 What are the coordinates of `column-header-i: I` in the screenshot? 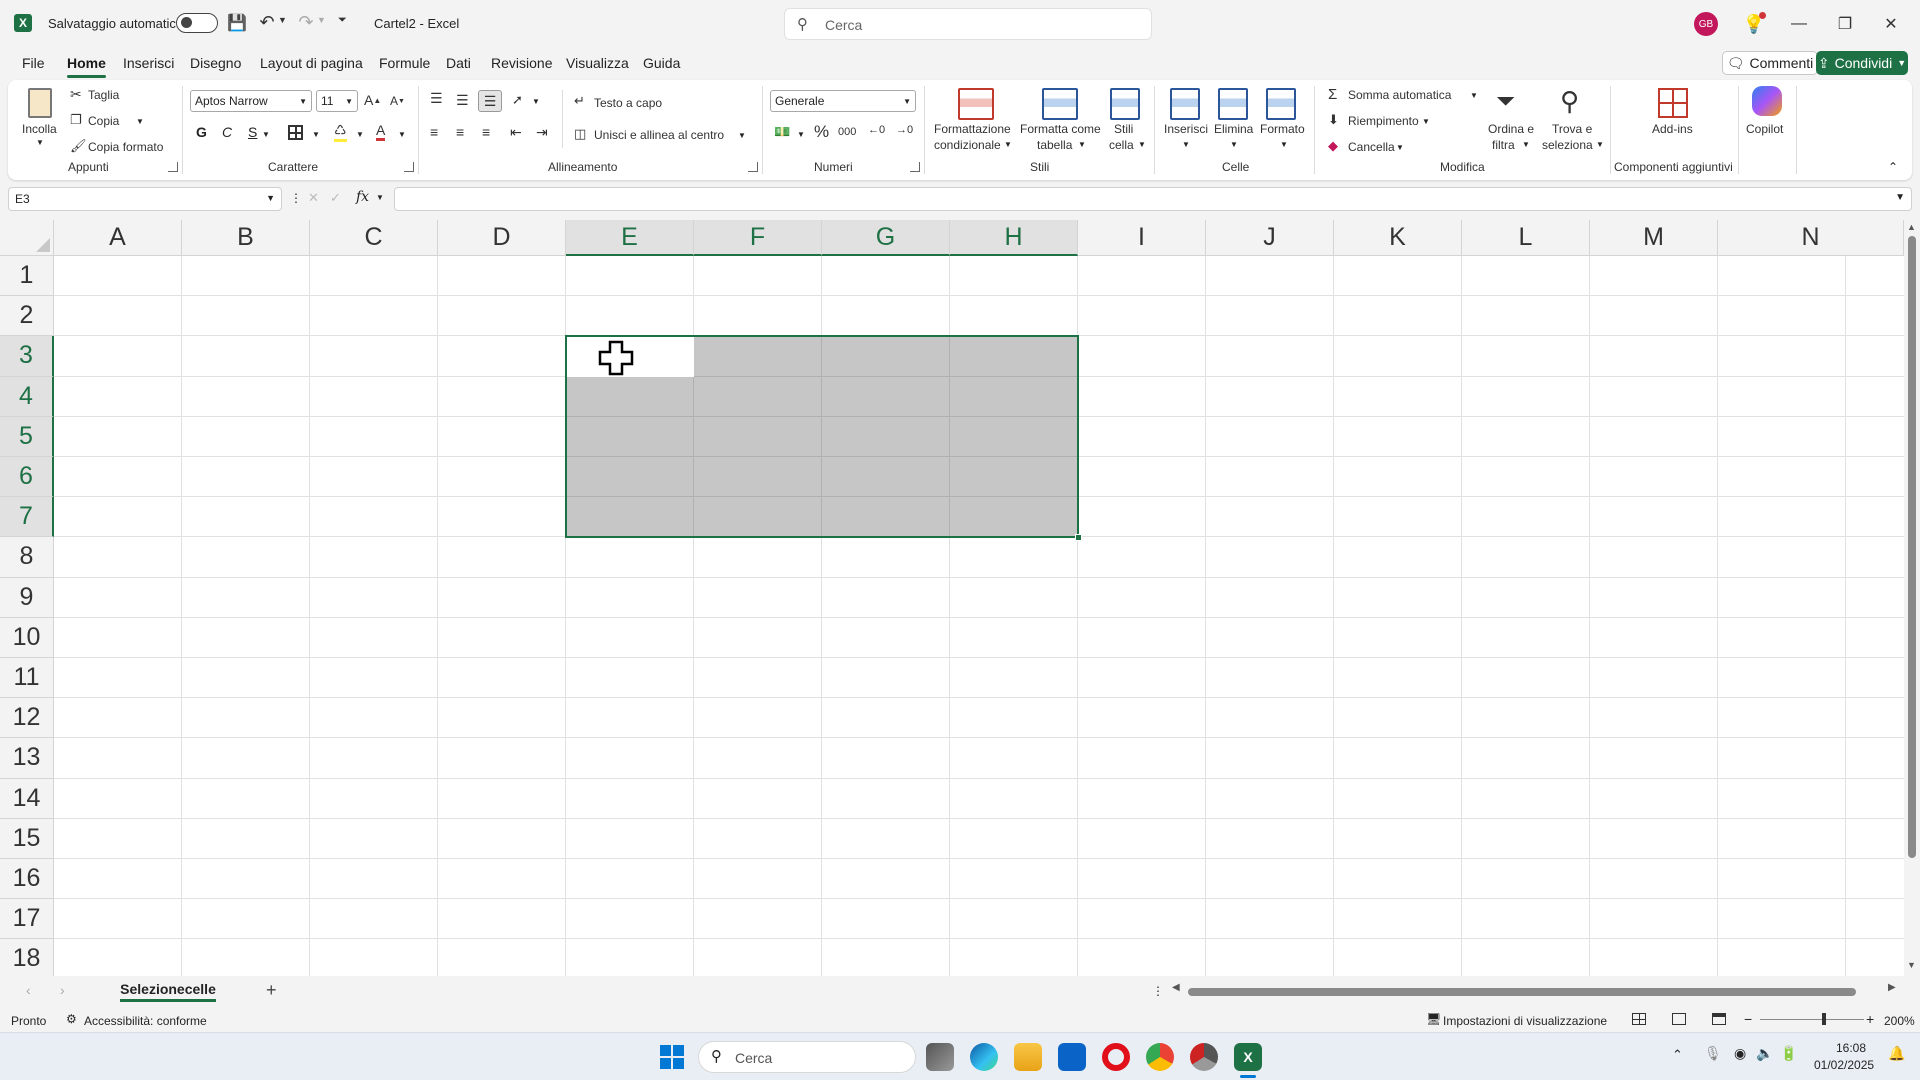 It's located at (1142, 238).